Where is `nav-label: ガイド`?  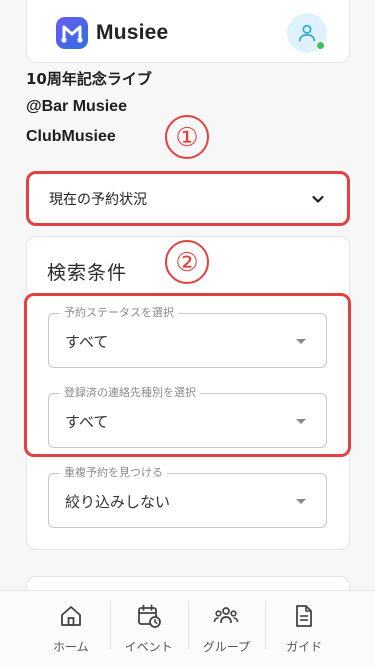
nav-label: ガイド is located at coordinates (304, 647).